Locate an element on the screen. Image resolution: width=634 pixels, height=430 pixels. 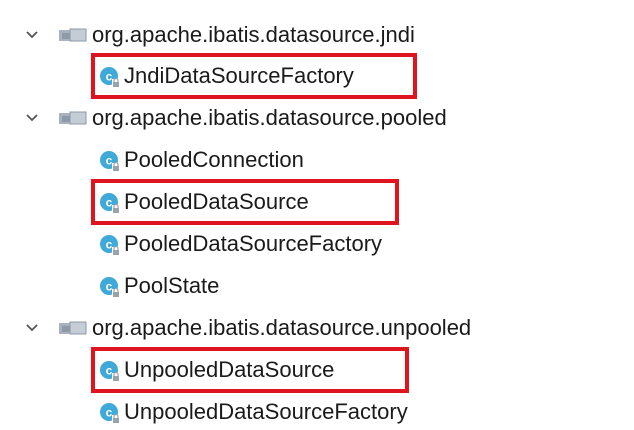
highlight-box-jndidatasourcefactory is located at coordinates (254, 76).